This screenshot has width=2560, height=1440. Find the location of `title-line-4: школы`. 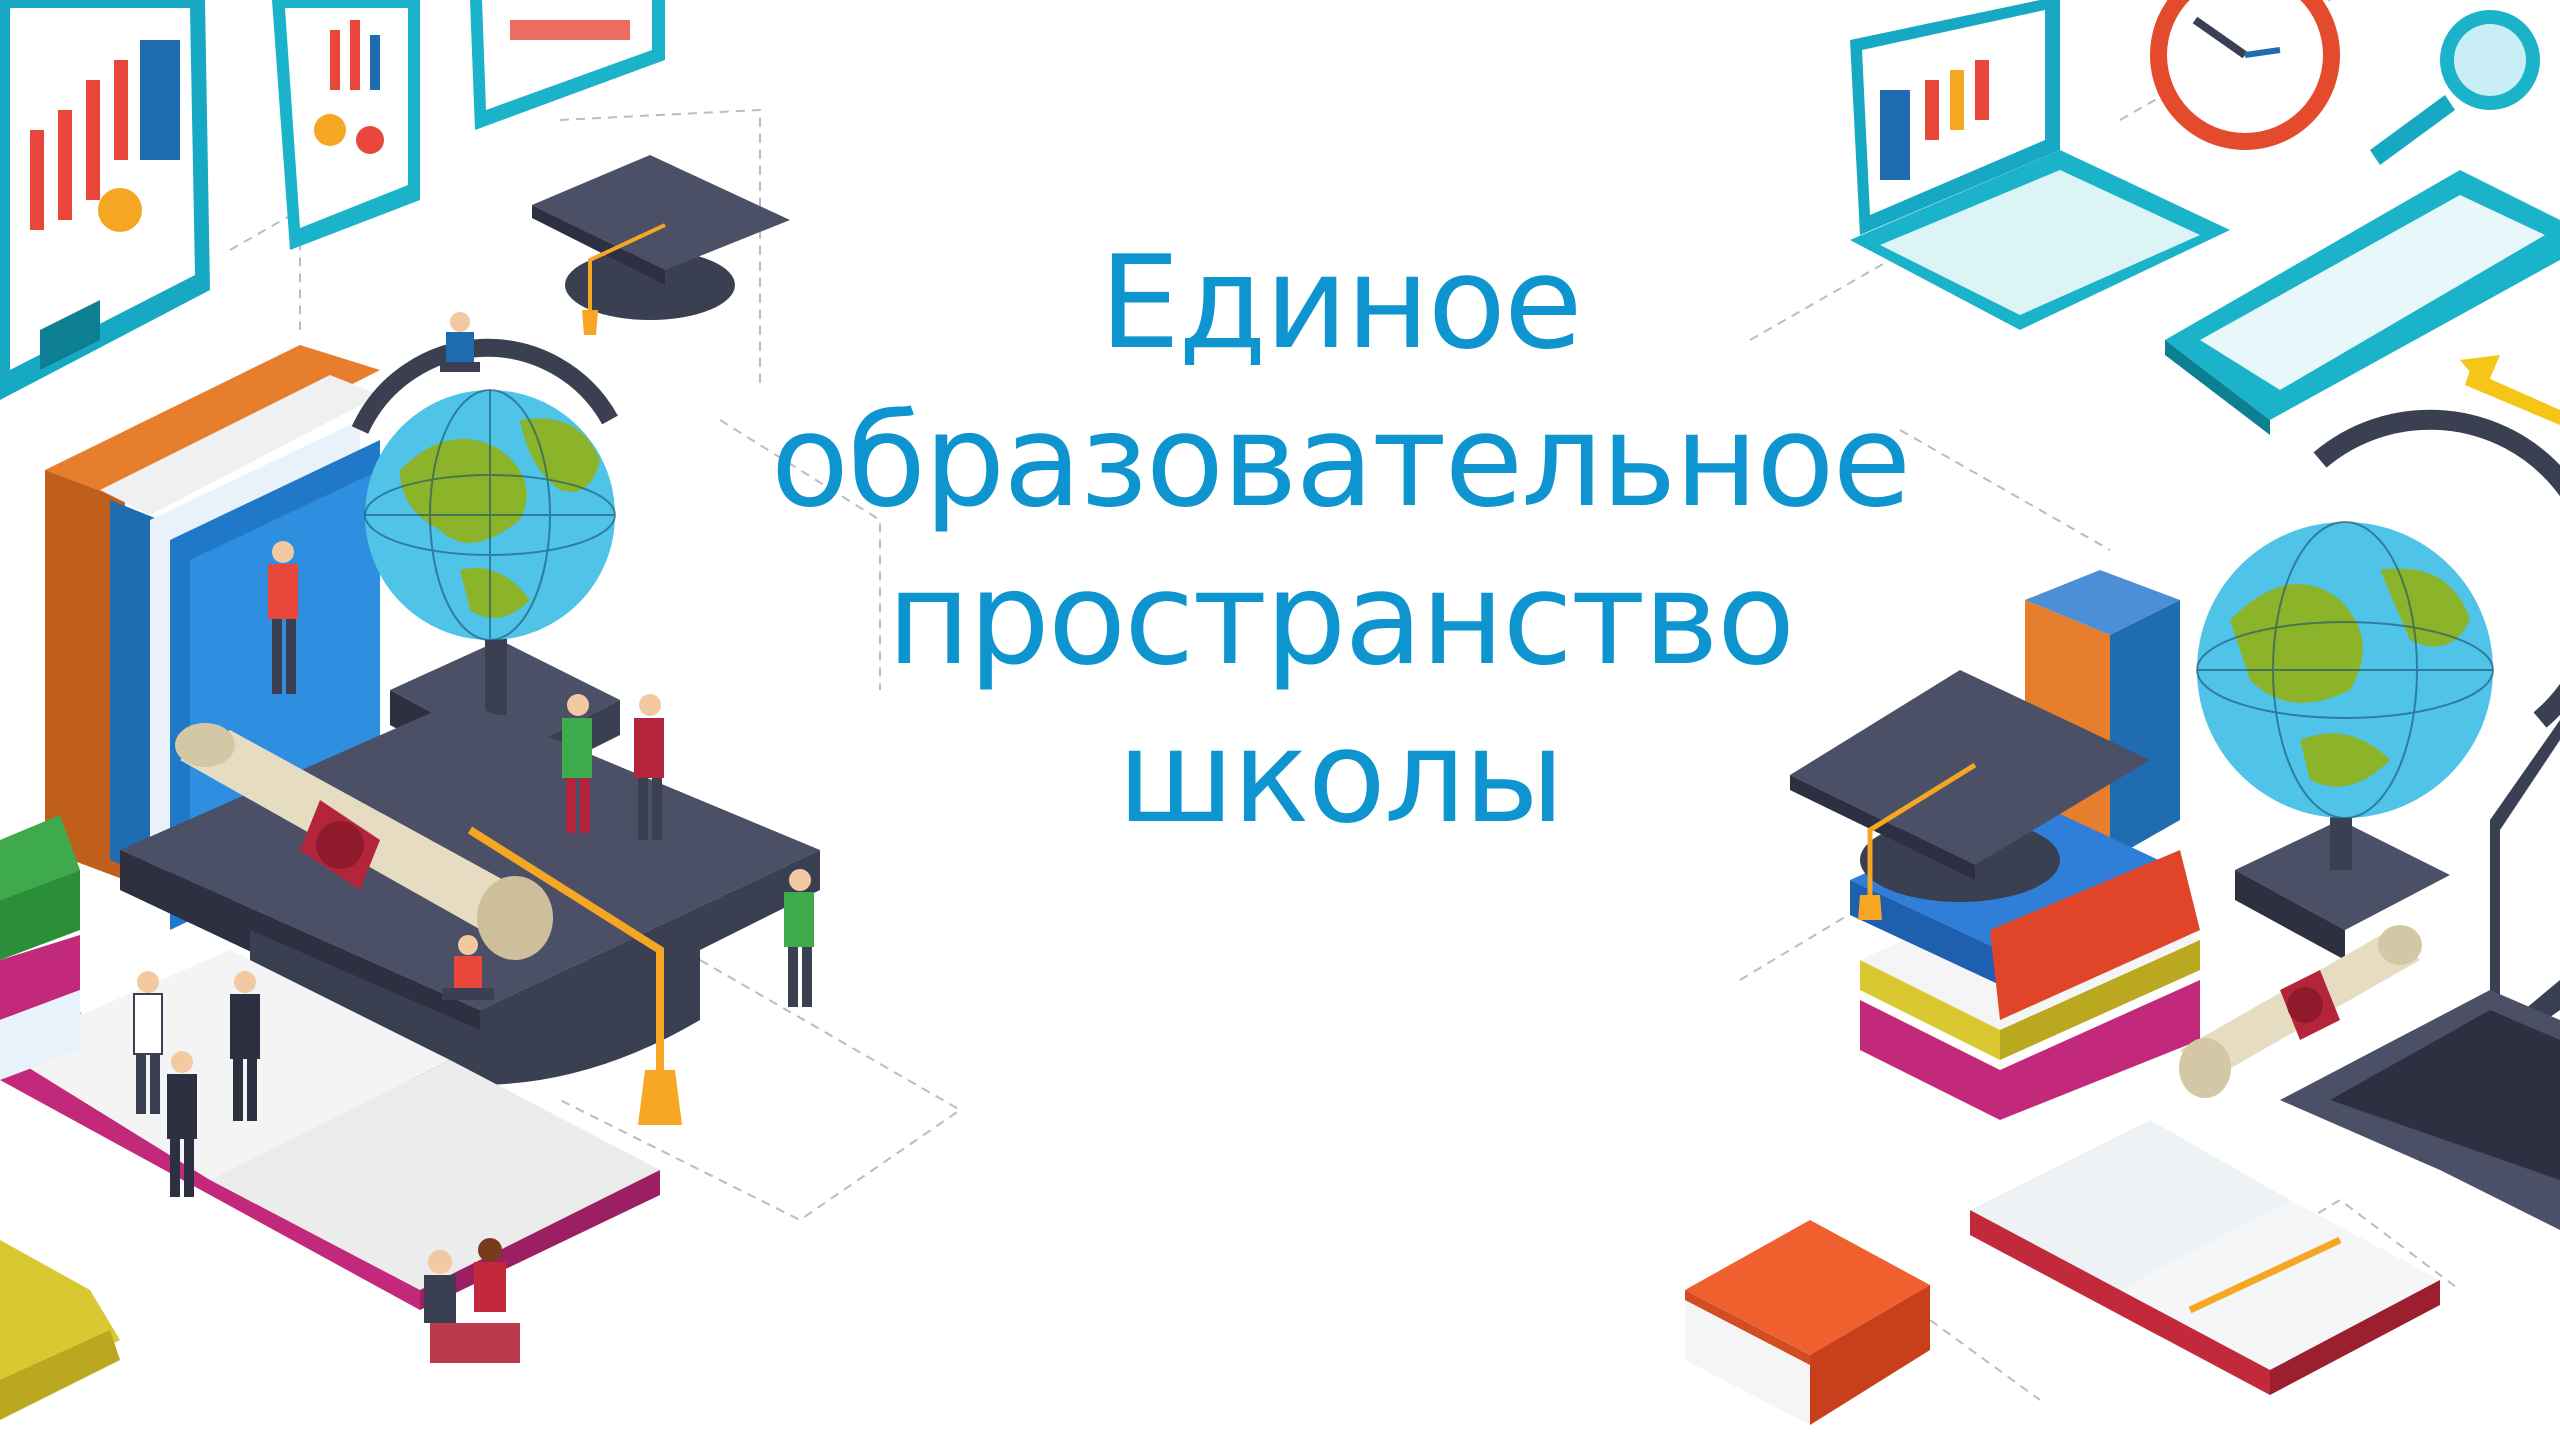

title-line-4: школы is located at coordinates (1341, 777).